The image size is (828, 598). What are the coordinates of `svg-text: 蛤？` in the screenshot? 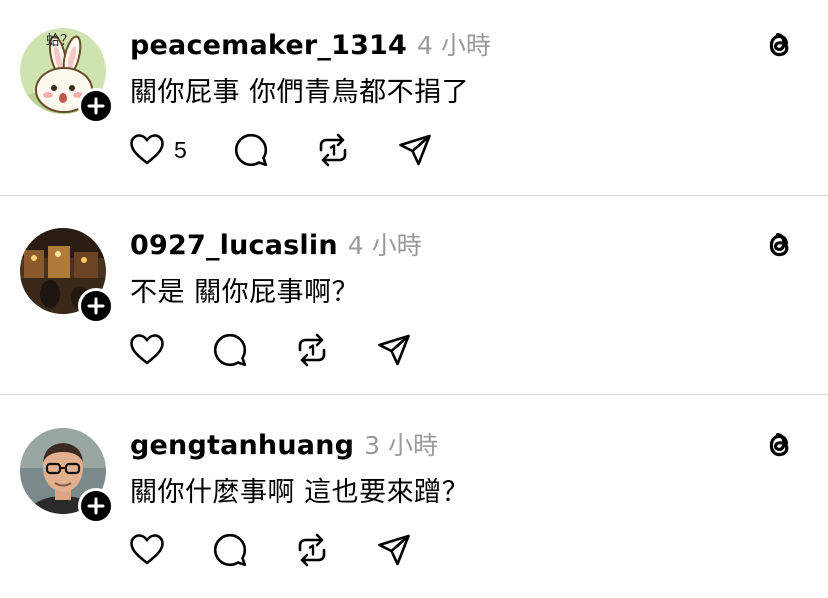 It's located at (60, 41).